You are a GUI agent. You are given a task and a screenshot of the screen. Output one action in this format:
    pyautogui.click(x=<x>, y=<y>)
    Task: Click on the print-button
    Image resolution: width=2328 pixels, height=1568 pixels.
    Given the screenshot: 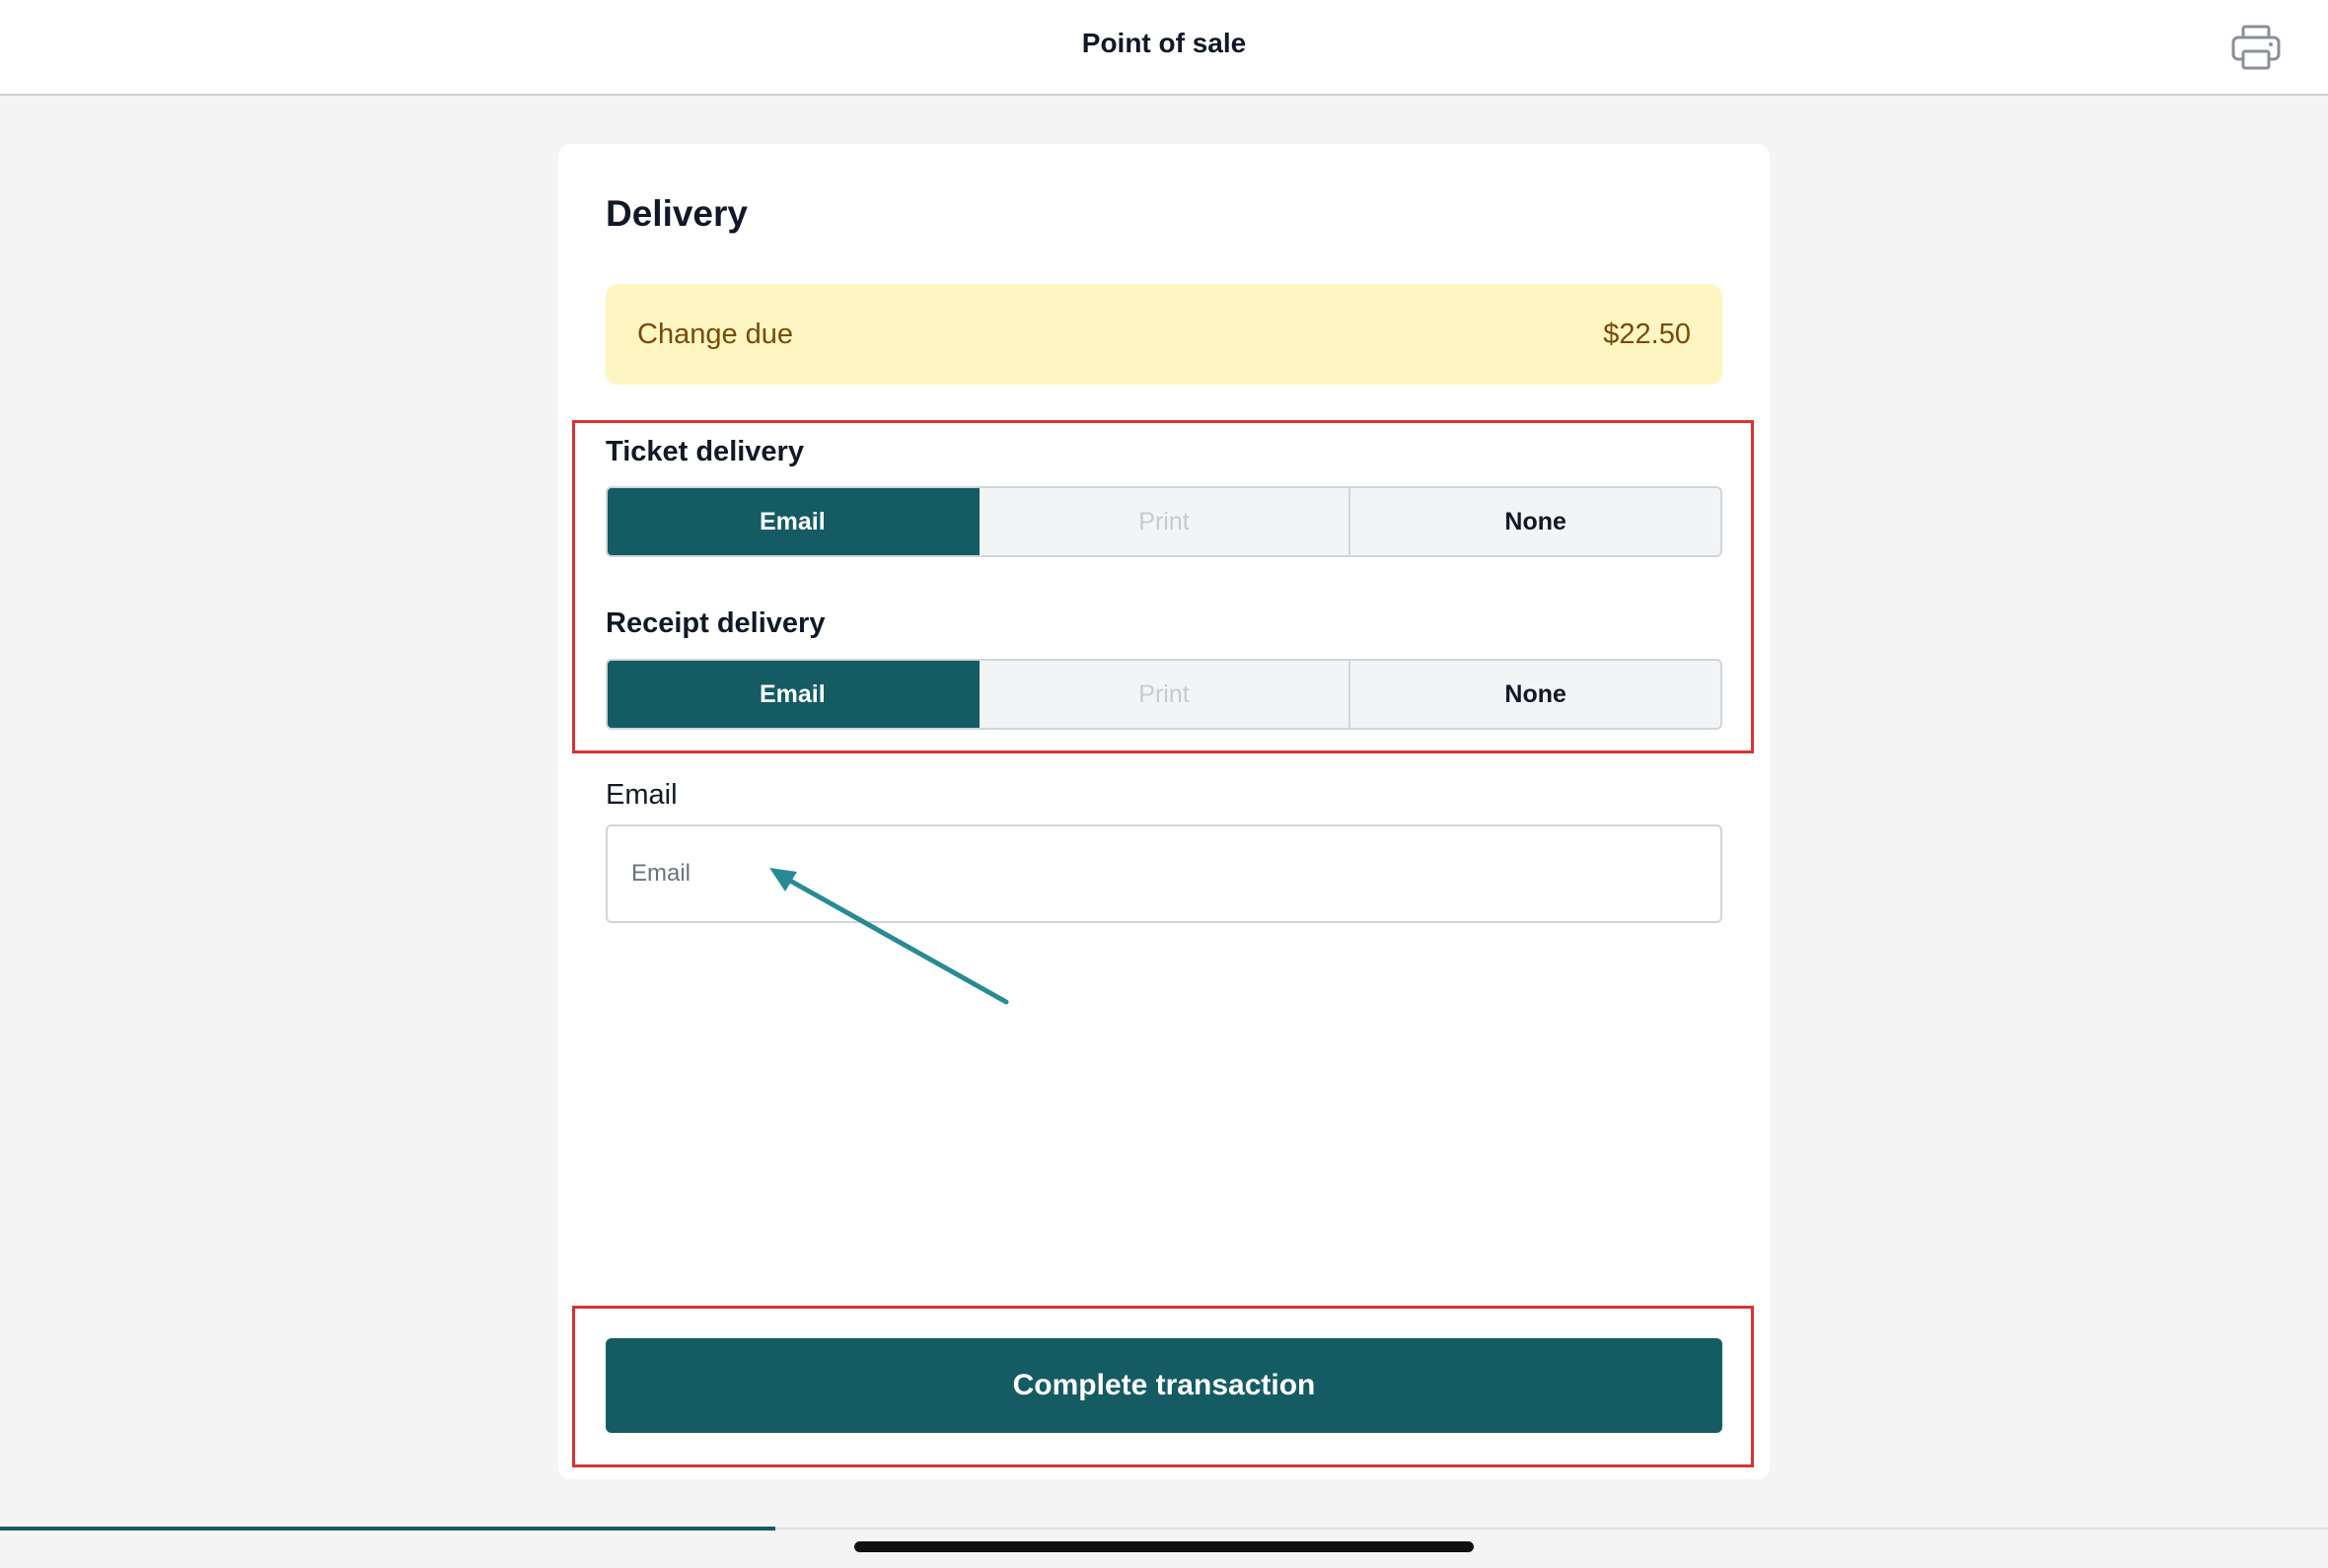 What is the action you would take?
    pyautogui.click(x=2256, y=47)
    